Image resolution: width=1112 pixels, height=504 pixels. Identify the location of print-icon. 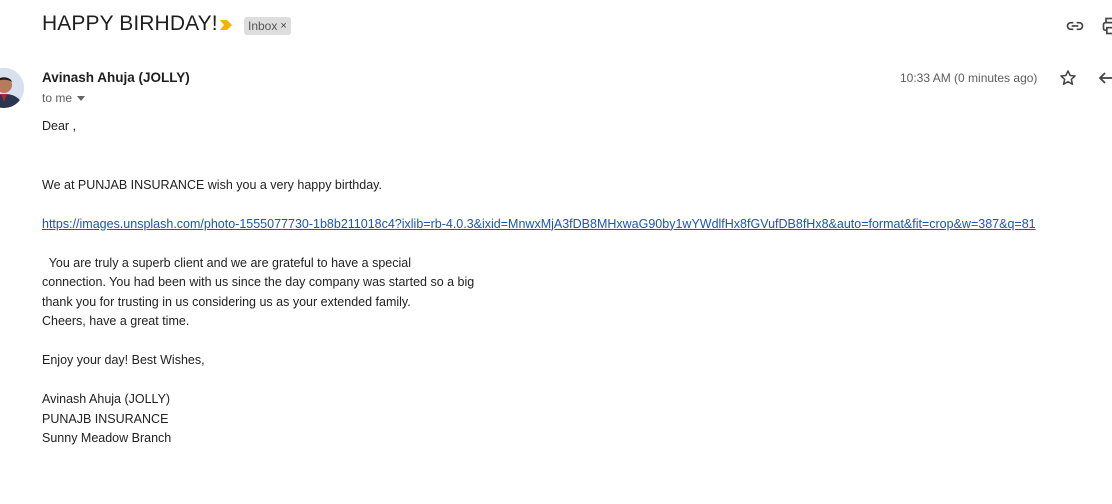
(1106, 26).